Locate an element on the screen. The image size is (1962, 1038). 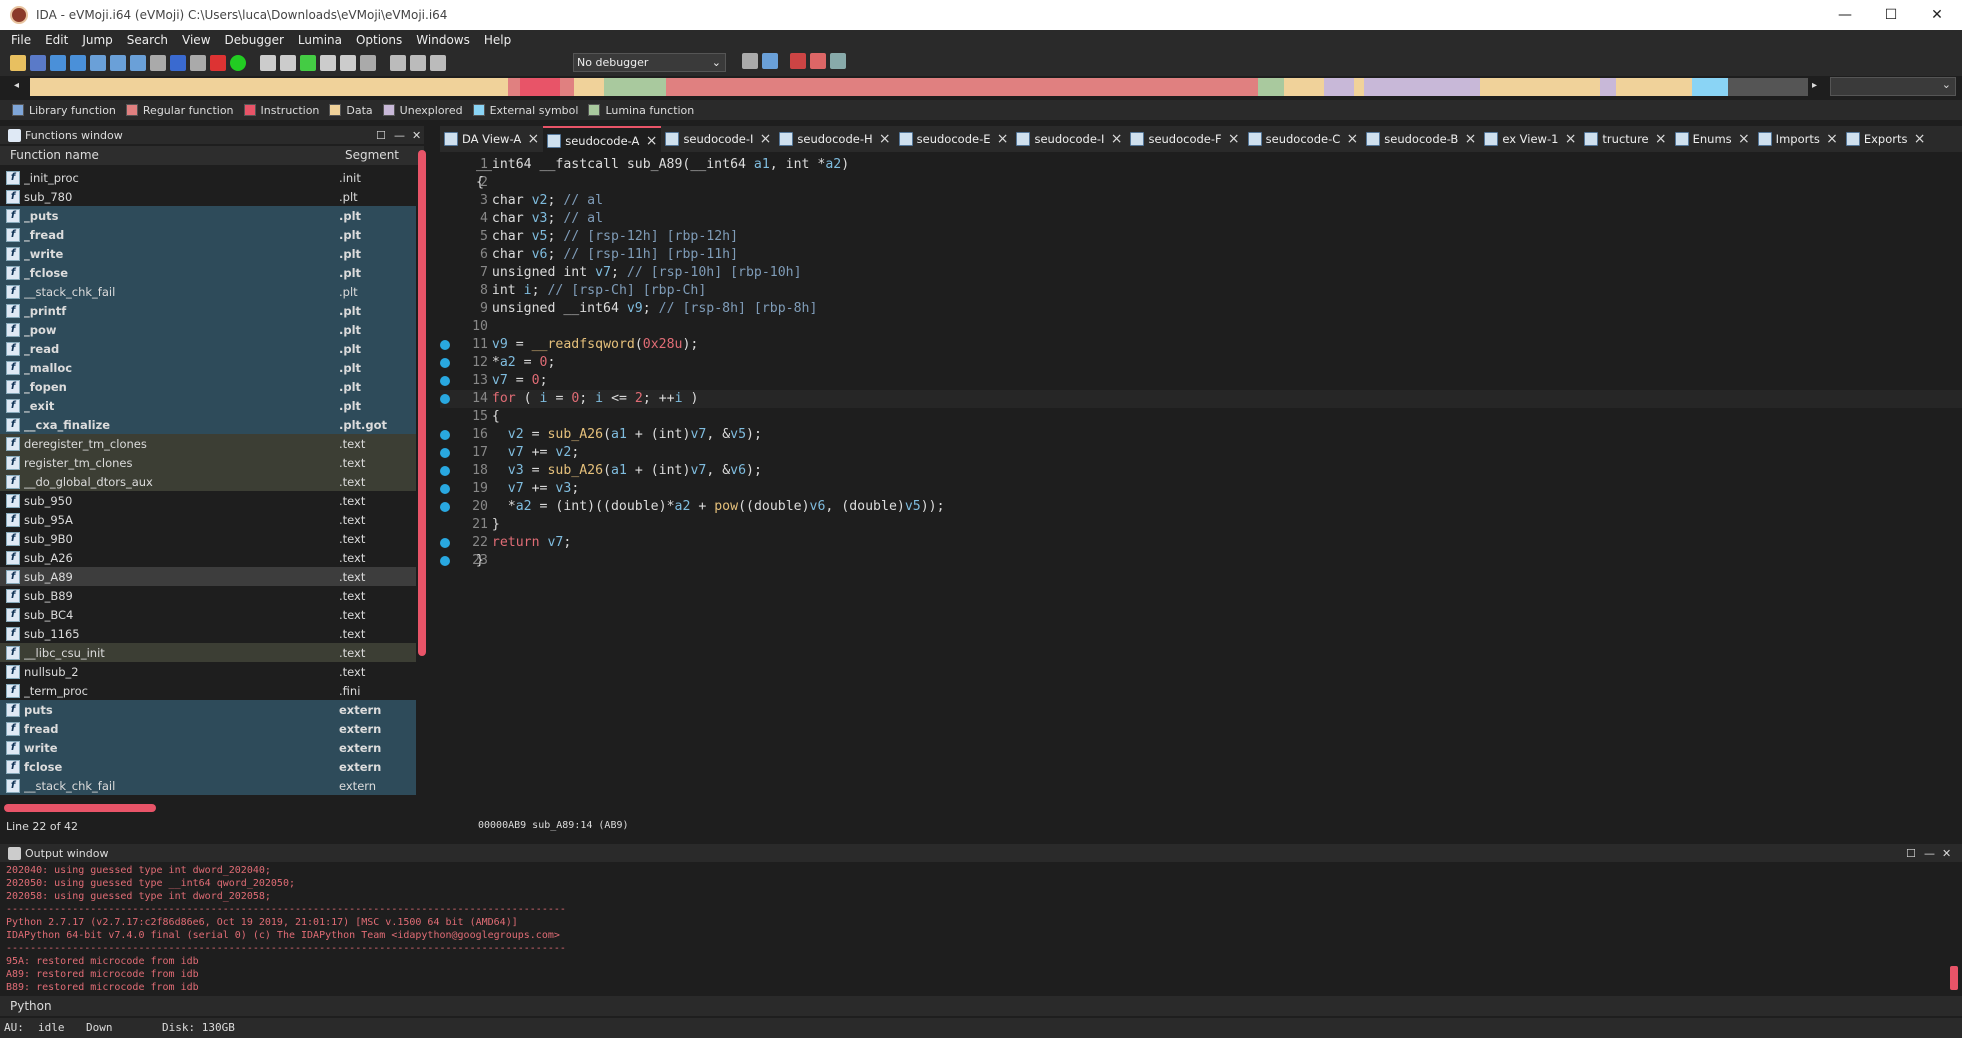
code-line: 4 char v3; // al is located at coordinates (1201, 219).